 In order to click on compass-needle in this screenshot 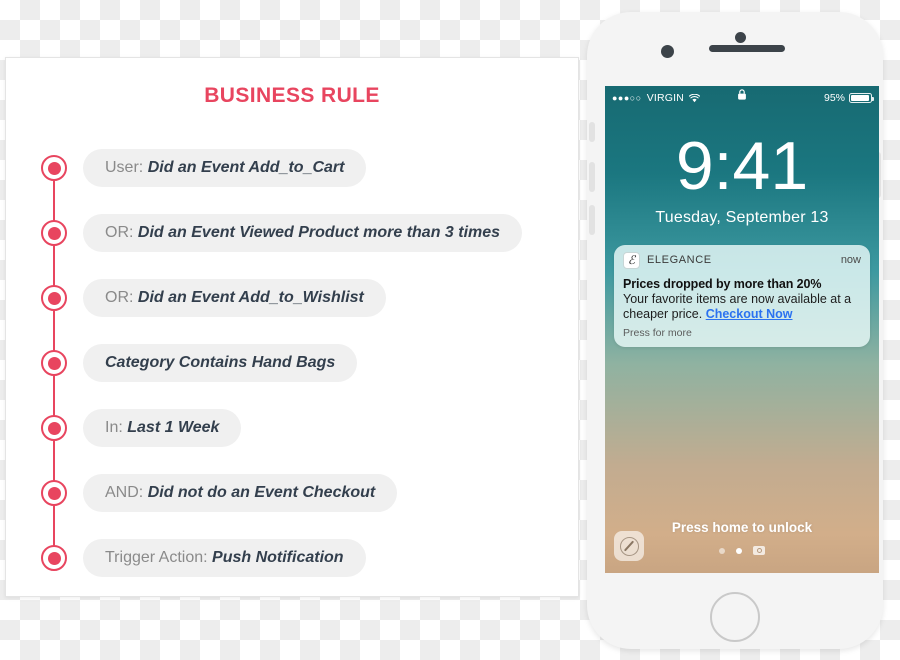, I will do `click(629, 546)`.